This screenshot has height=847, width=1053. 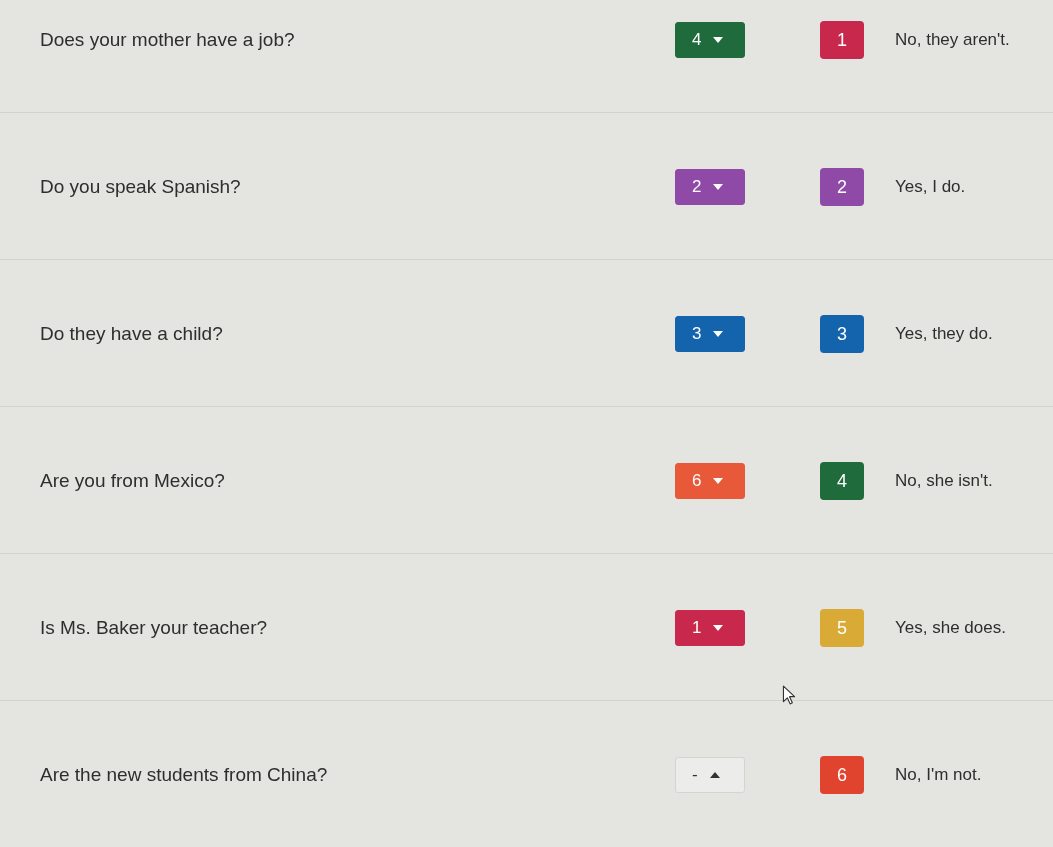 I want to click on question-text: Is Ms. Baker your teacher?, so click(x=154, y=628).